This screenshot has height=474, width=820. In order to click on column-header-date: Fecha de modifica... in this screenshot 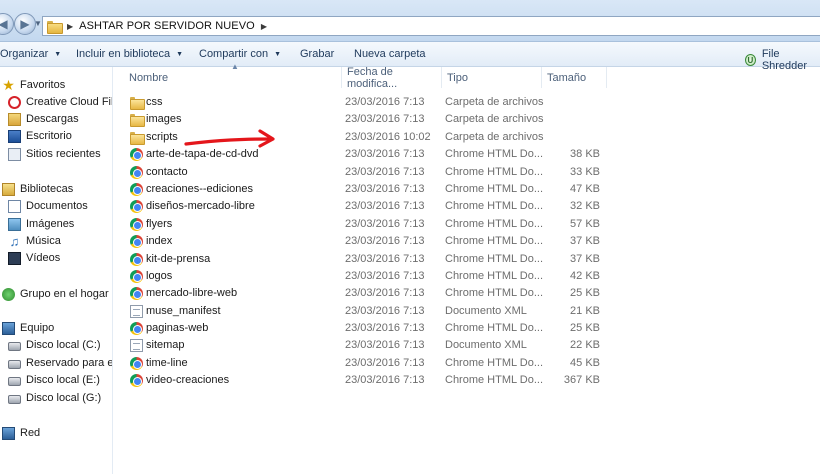, I will do `click(391, 78)`.